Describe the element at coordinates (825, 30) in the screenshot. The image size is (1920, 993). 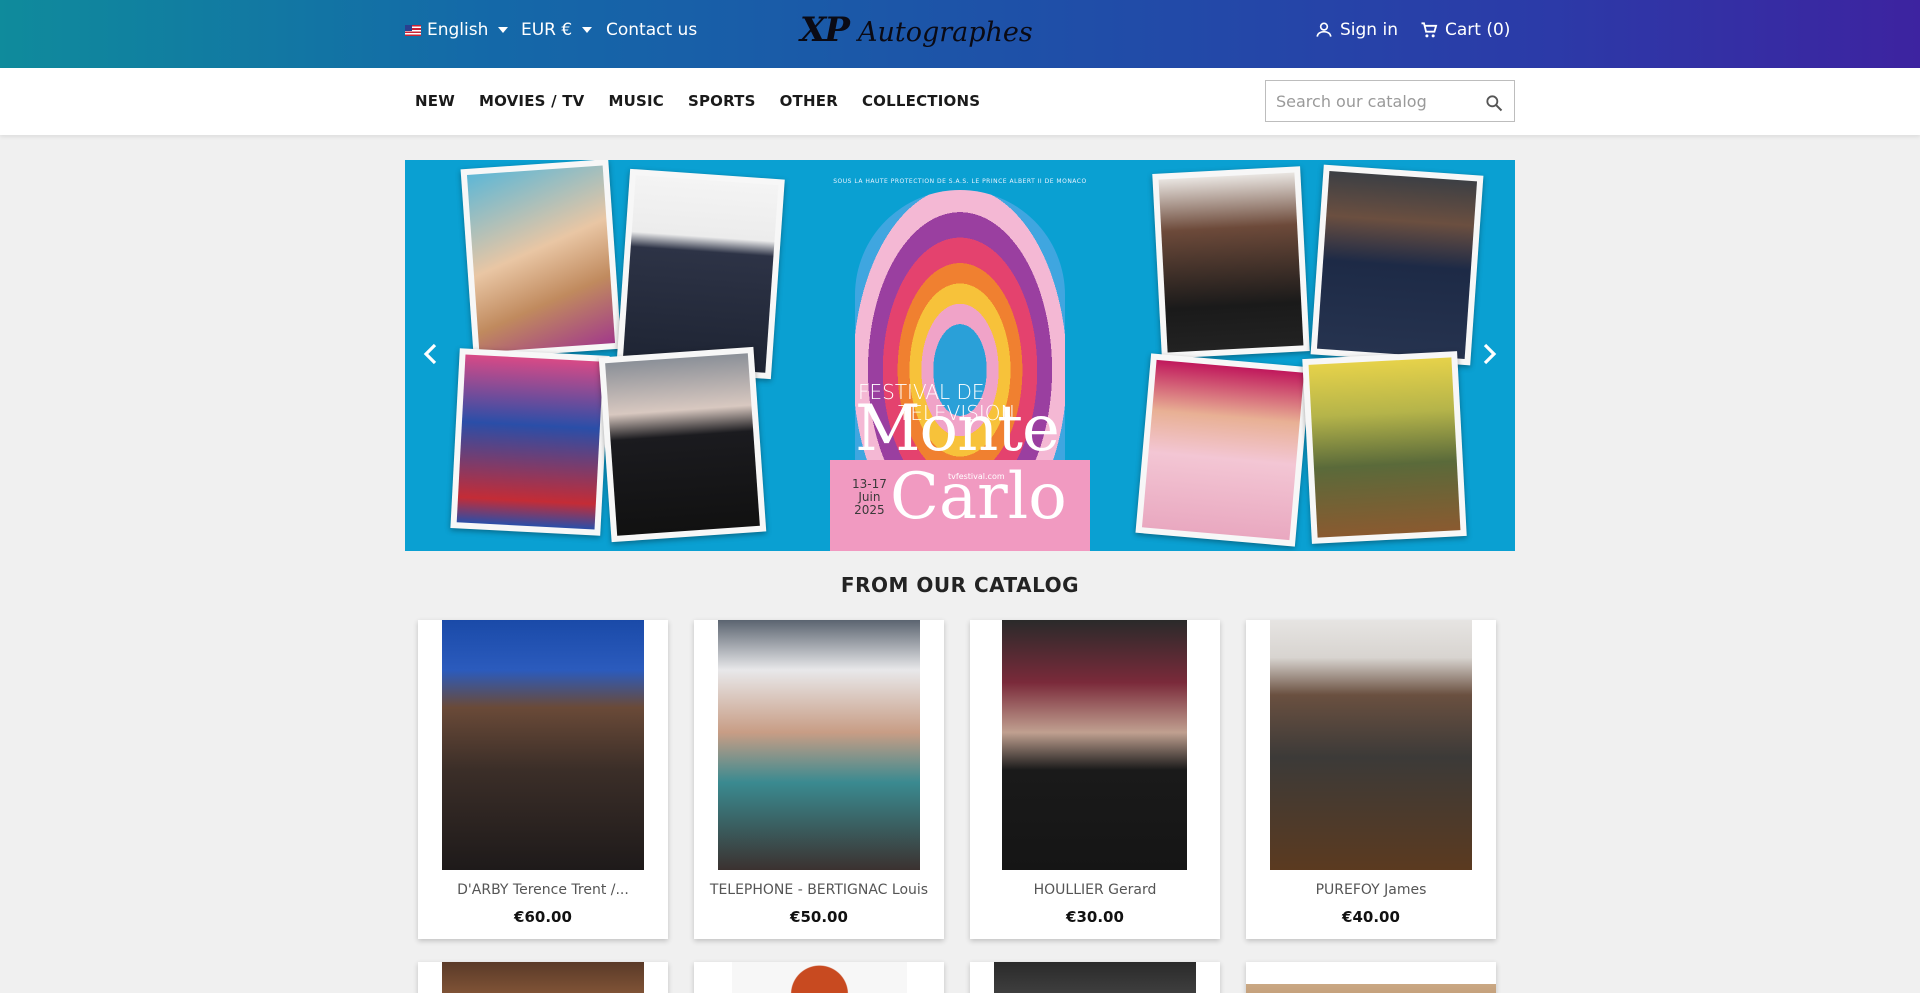
I see `logo-mark: XP` at that location.